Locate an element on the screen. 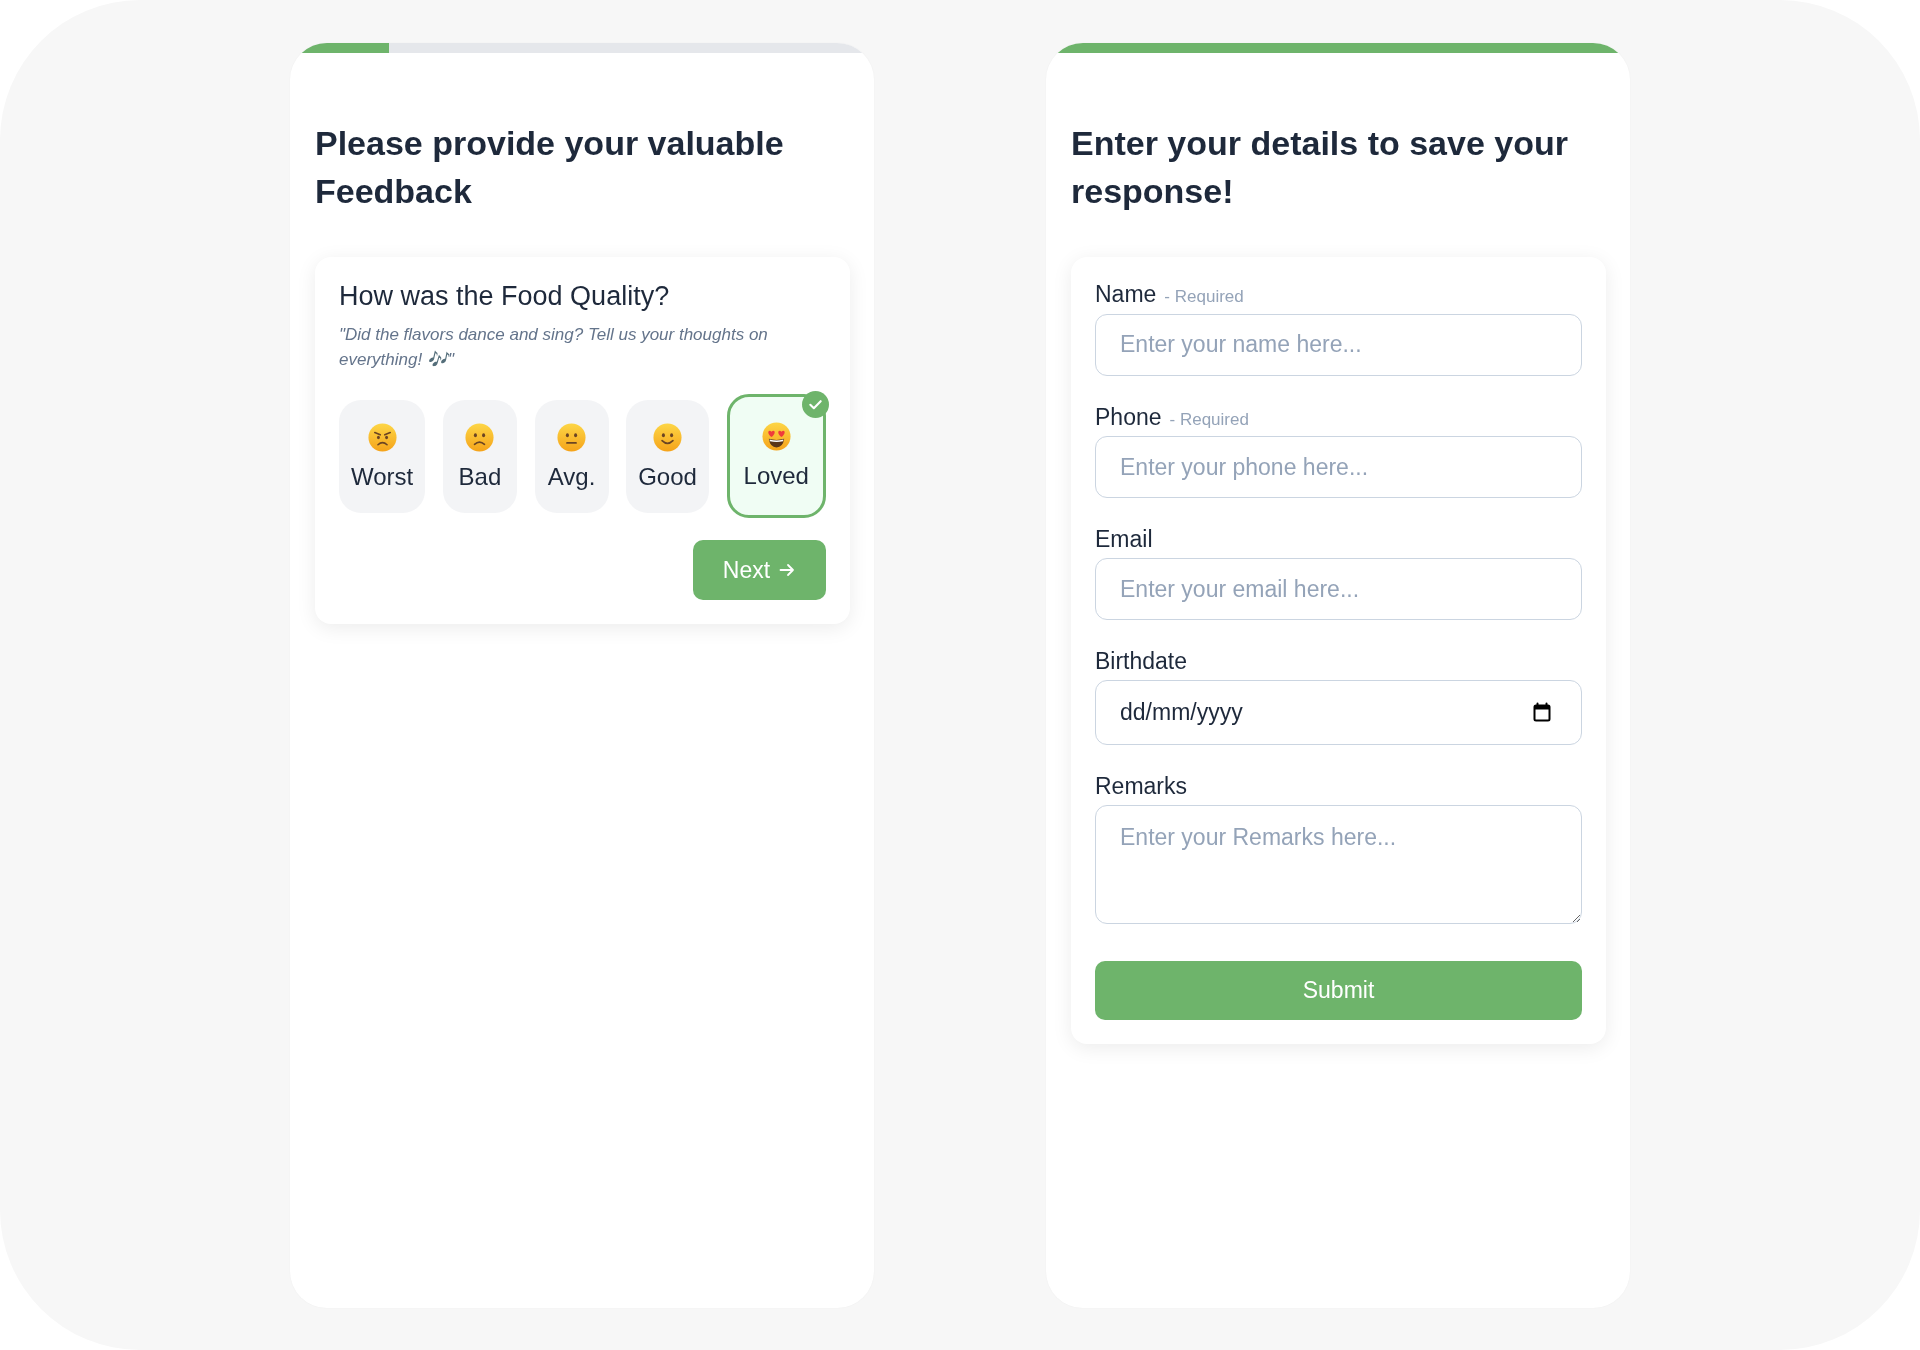  field-label: Phone is located at coordinates (1128, 417).